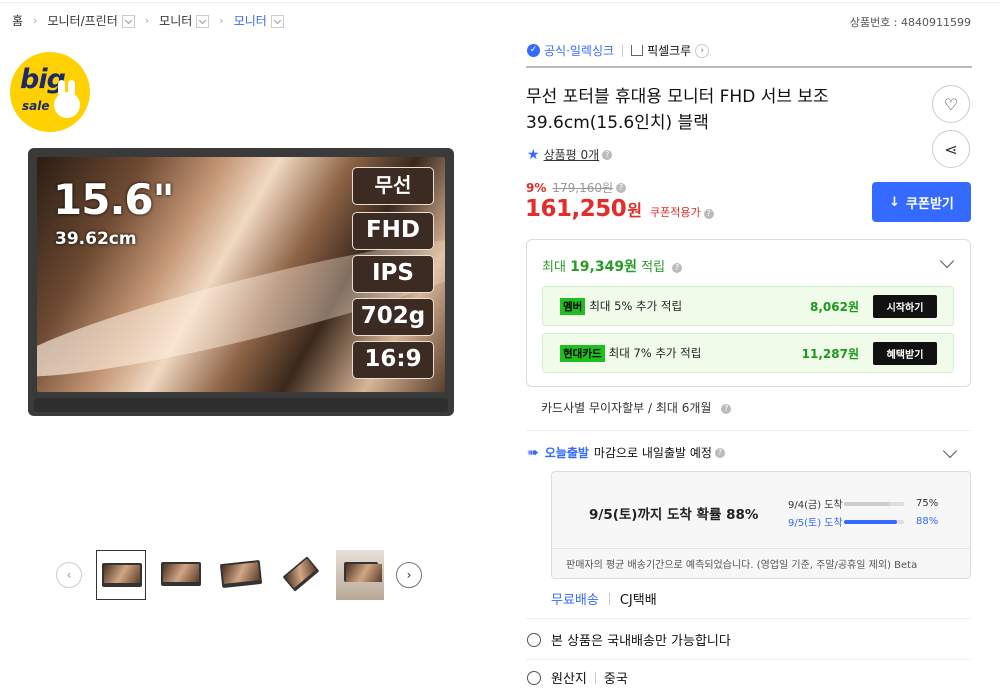 This screenshot has width=1000, height=700. I want to click on reward-head: 최대 19,349원 적립 ?, so click(612, 266).